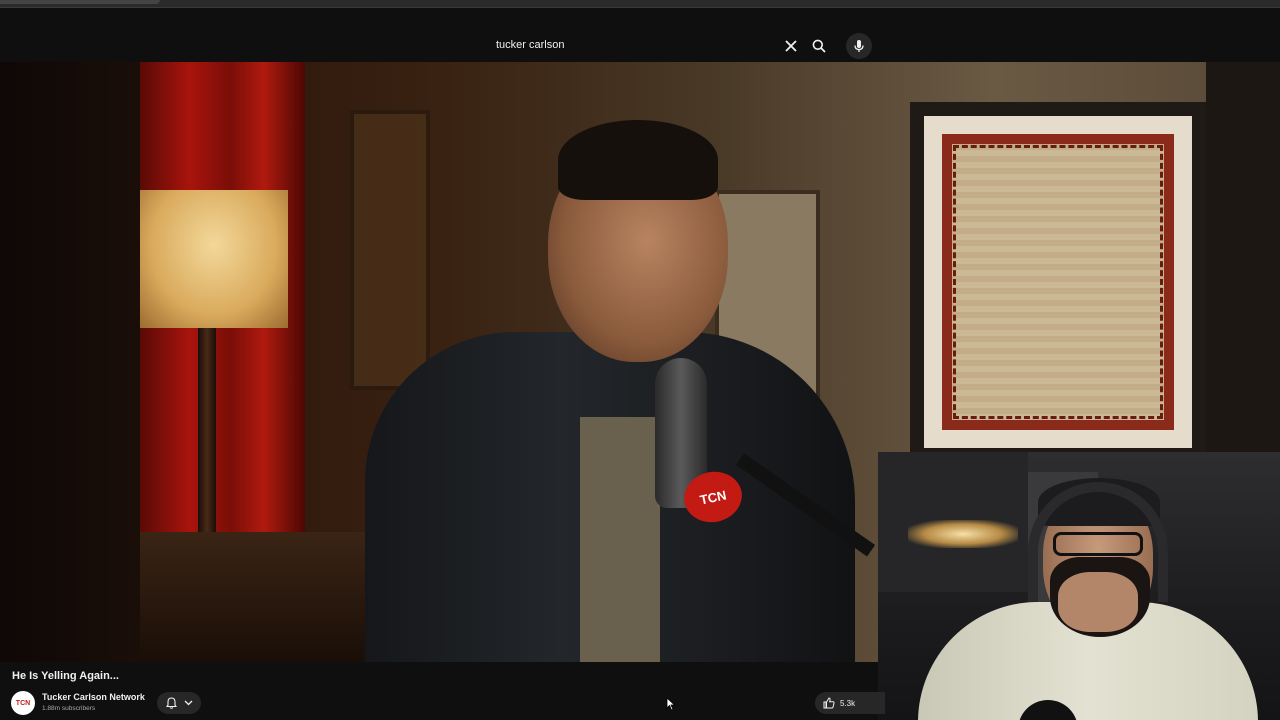 This screenshot has height=720, width=1280. I want to click on framed-tapestry, so click(1058, 282).